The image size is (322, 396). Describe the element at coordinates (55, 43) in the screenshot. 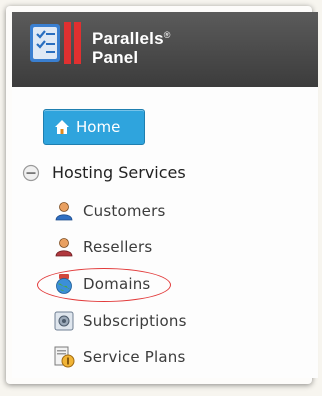

I see `parallels-logo-icon` at that location.